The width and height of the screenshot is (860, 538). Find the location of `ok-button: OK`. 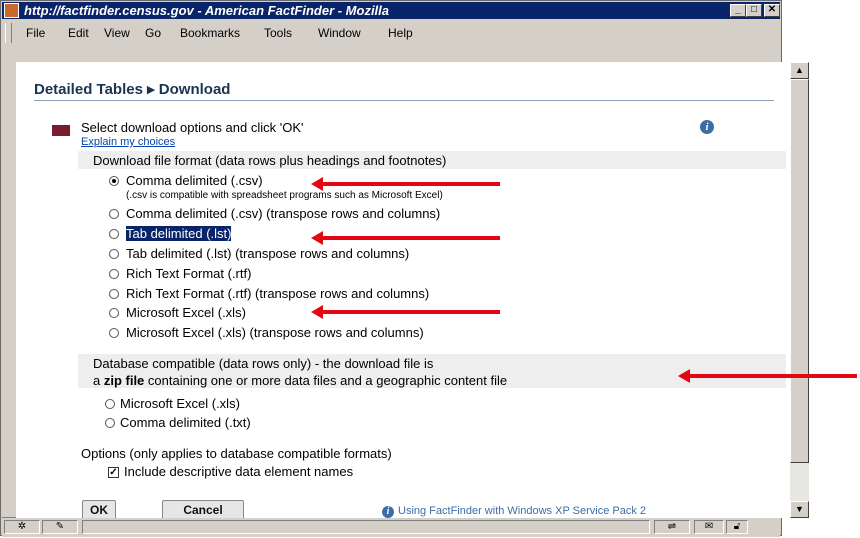

ok-button: OK is located at coordinates (99, 509).